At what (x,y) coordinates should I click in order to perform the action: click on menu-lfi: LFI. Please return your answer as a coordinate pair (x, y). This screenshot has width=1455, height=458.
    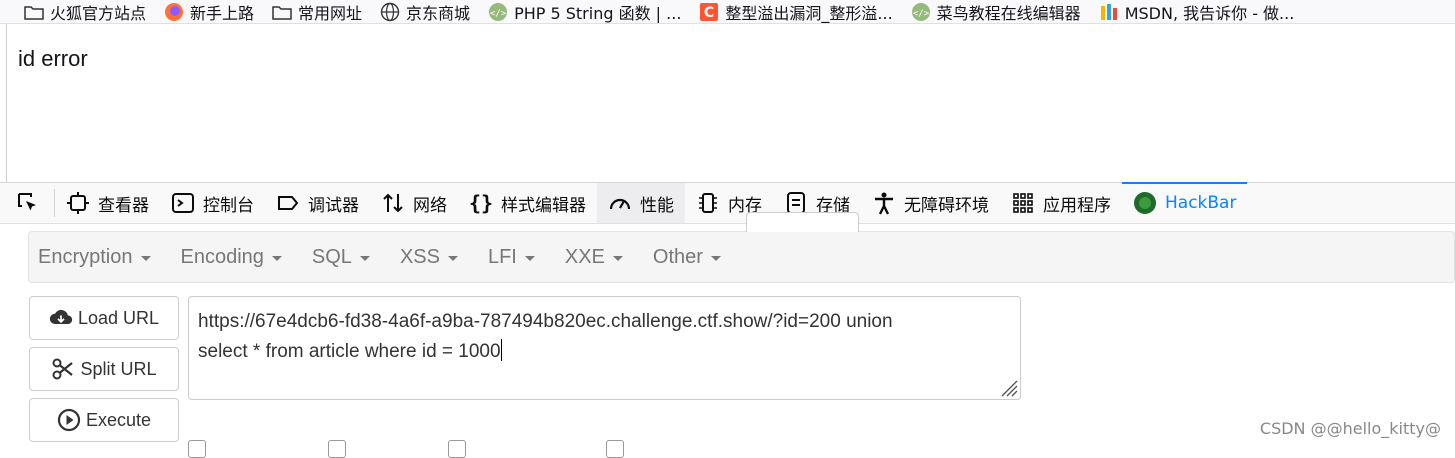
    Looking at the image, I should click on (511, 257).